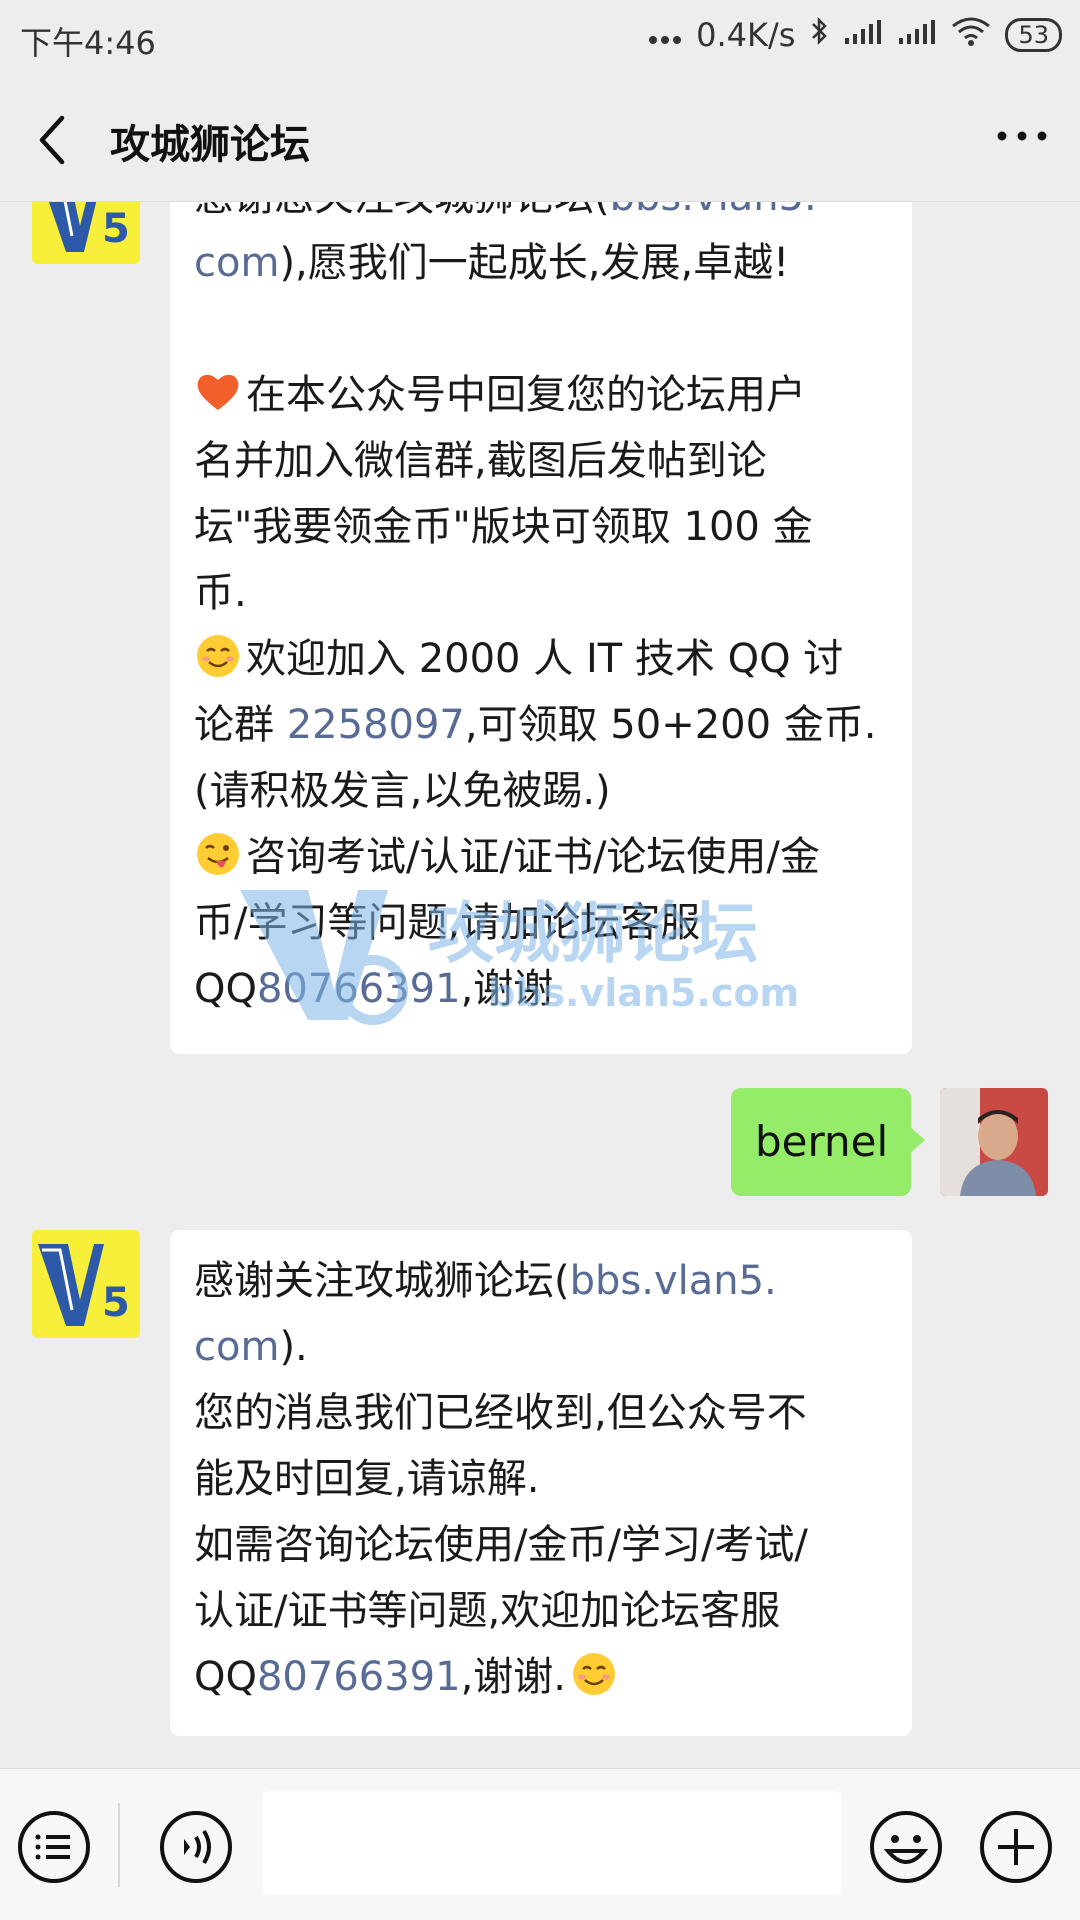 The width and height of the screenshot is (1080, 1920). I want to click on input-divider, so click(119, 1845).